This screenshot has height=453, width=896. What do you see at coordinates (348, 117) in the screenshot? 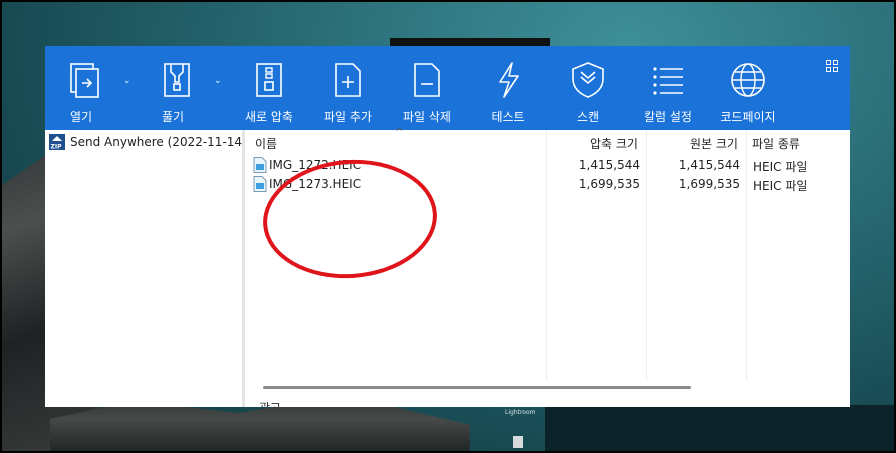
I see `add-file-label: 파일 추가` at bounding box center [348, 117].